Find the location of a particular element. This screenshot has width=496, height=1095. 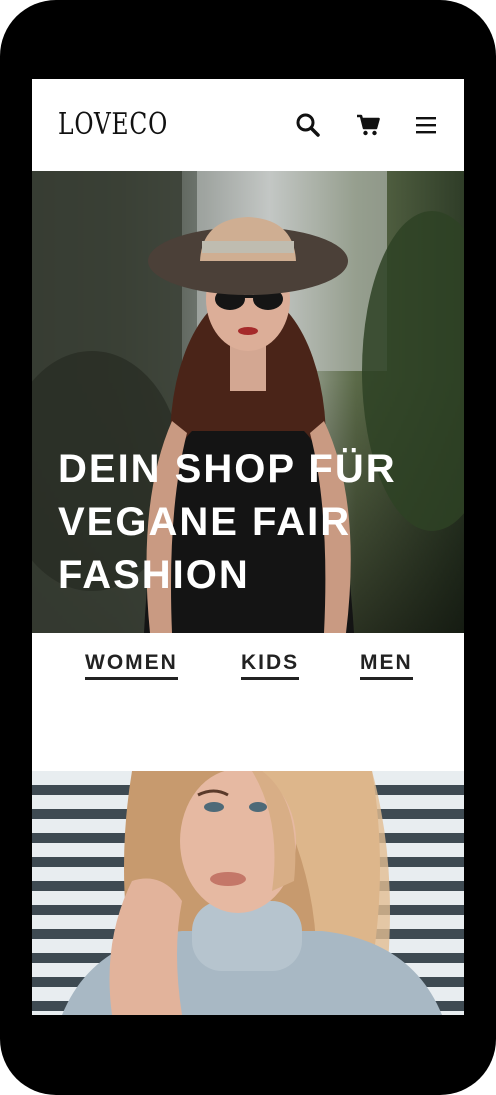

search-icon is located at coordinates (308, 125).